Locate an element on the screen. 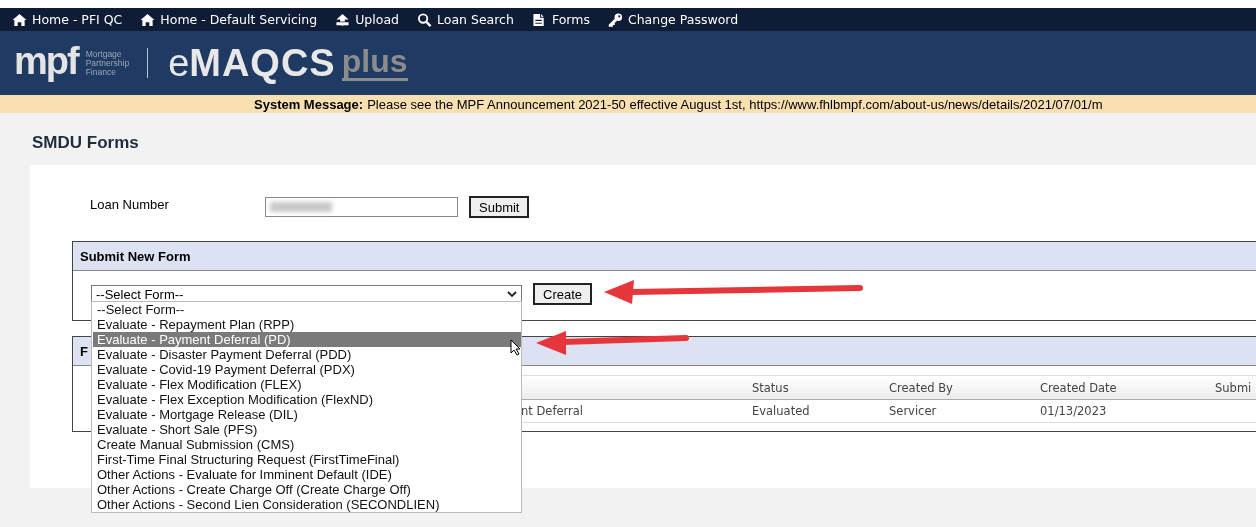 Image resolution: width=1256 pixels, height=527 pixels. chevron-icon is located at coordinates (512, 294).